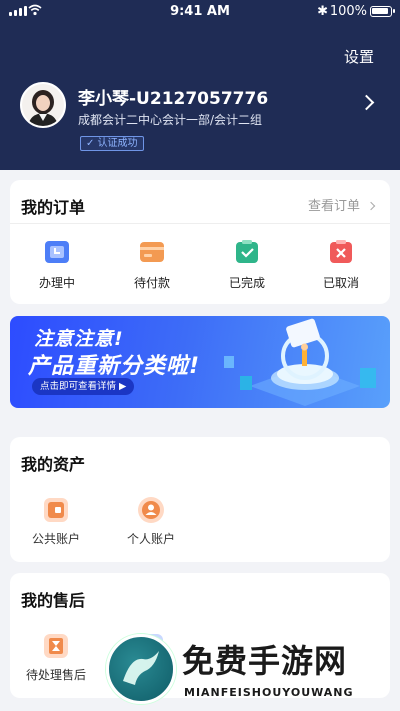 The width and height of the screenshot is (400, 711). I want to click on view-orders-label: 查看订单, so click(333, 206).